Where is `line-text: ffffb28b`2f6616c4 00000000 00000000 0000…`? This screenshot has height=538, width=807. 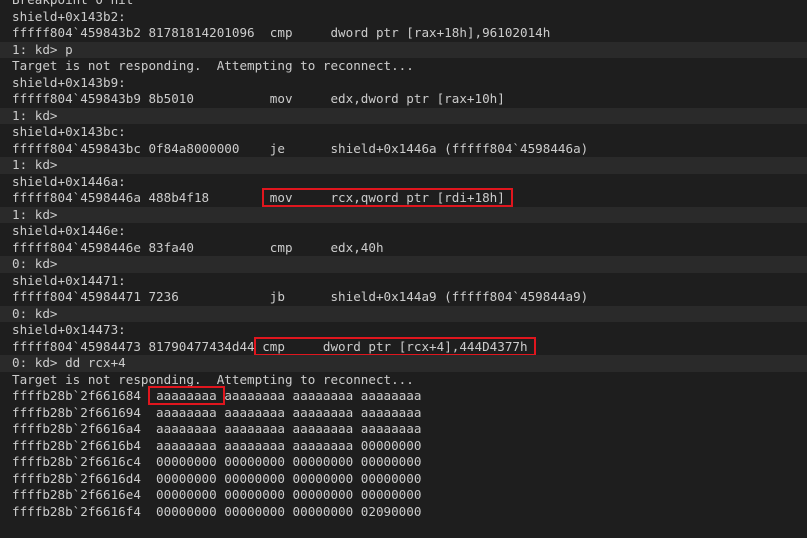
line-text: ffffb28b`2f6616c4 00000000 00000000 0000… is located at coordinates (217, 461).